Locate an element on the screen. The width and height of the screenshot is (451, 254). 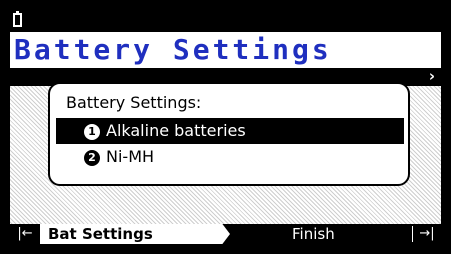
dialog-title: Battery Settings: is located at coordinates (134, 102).